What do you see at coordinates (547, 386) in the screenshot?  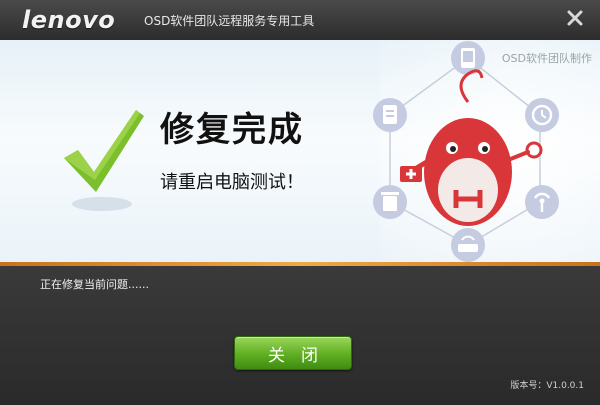 I see `version-label: 版本号：V1.0.0.1` at bounding box center [547, 386].